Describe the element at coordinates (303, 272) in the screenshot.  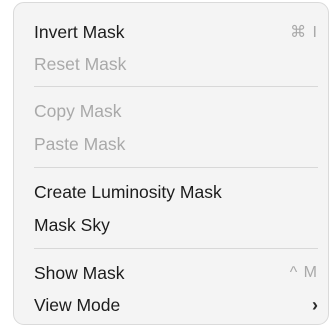
I see `shortcut-label: ^ M` at that location.